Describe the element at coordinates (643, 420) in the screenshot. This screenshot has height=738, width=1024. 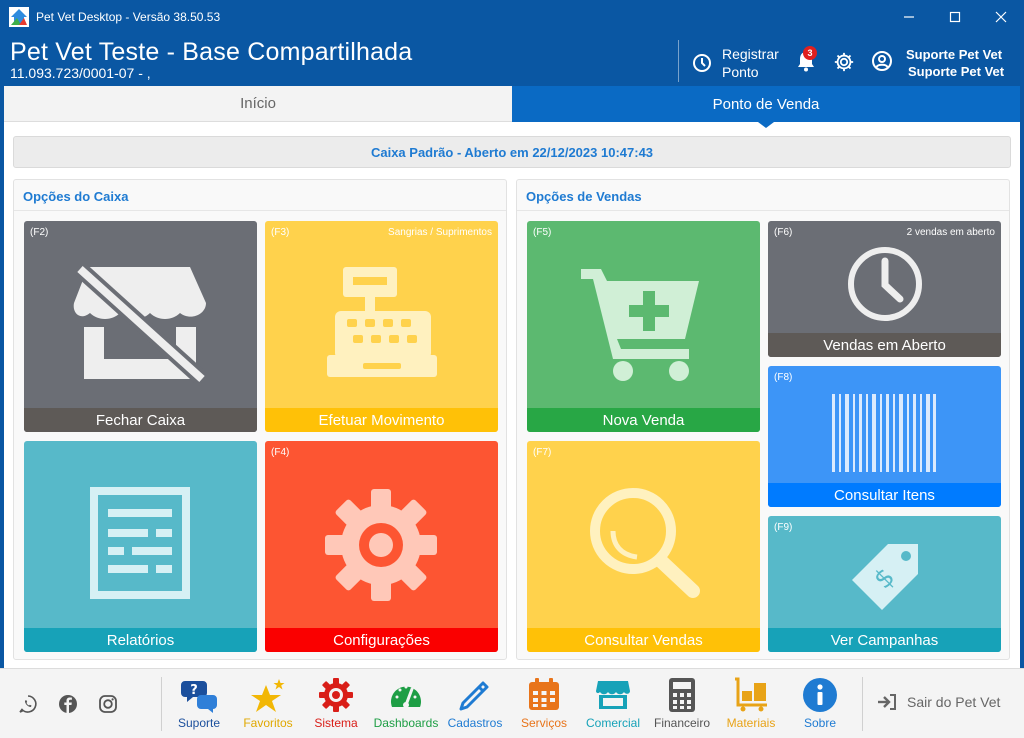
I see `tile-label: Nova Venda` at that location.